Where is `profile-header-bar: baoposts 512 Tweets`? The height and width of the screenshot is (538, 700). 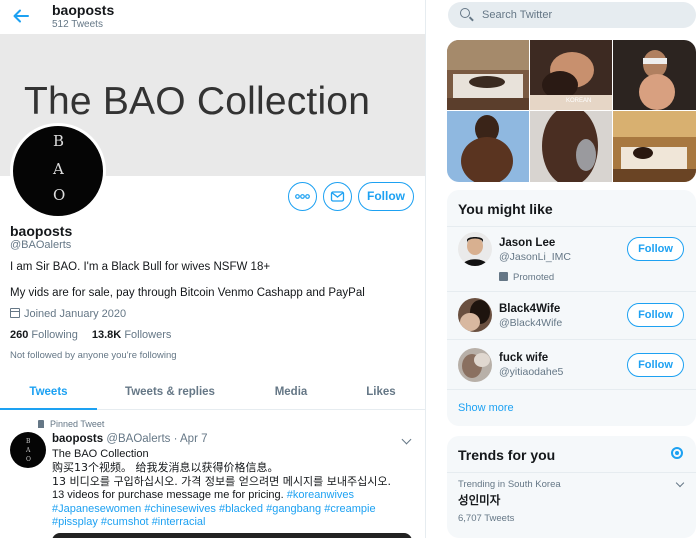
profile-header-bar: baoposts 512 Tweets is located at coordinates (212, 17).